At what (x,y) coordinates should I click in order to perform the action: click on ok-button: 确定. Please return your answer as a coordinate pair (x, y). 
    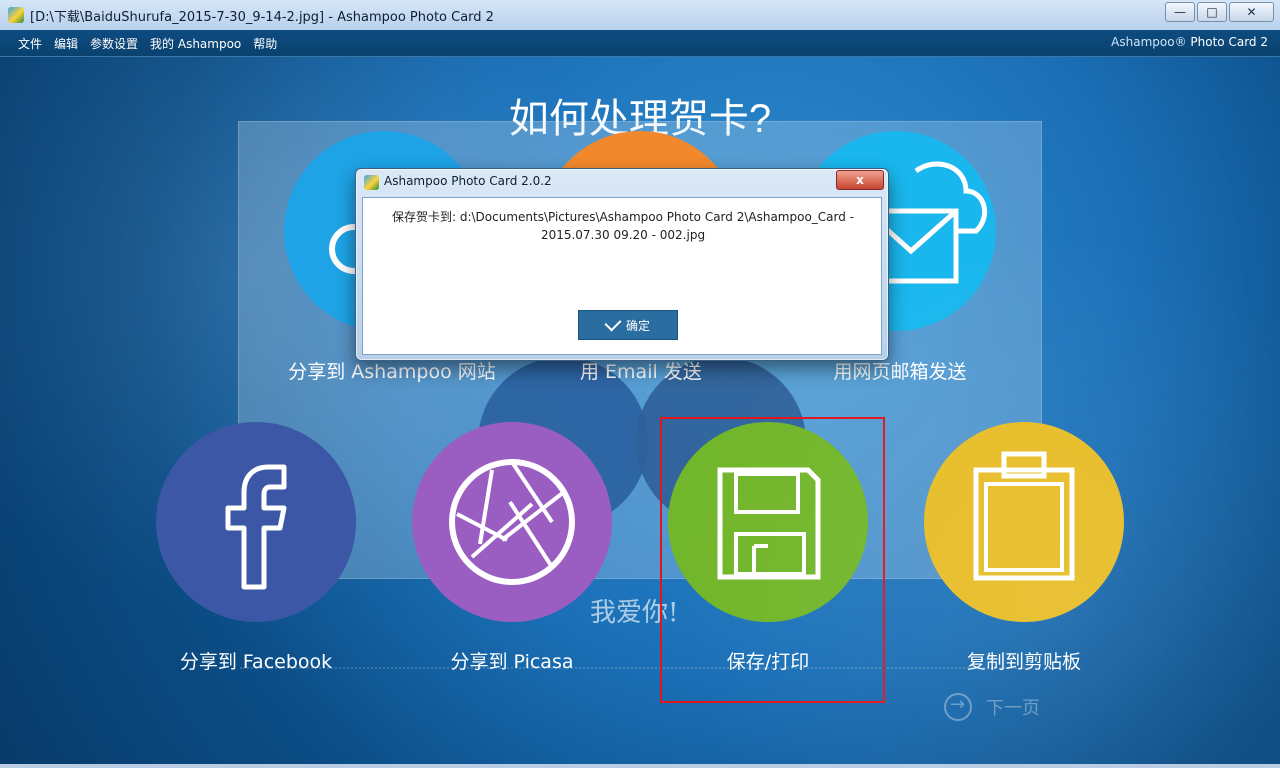
    Looking at the image, I should click on (628, 325).